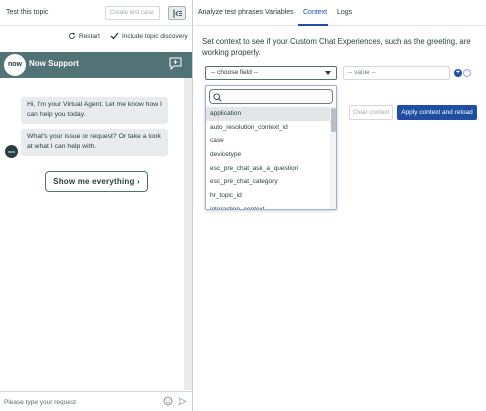 The width and height of the screenshot is (486, 411). Describe the element at coordinates (344, 12) in the screenshot. I see `tab-logs: Logs` at that location.